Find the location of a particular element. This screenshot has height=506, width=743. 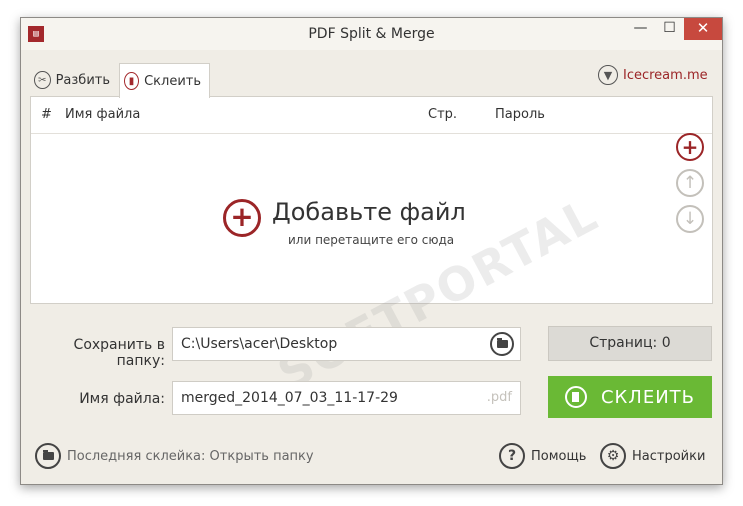

icecream-icon: ▼ is located at coordinates (608, 75).